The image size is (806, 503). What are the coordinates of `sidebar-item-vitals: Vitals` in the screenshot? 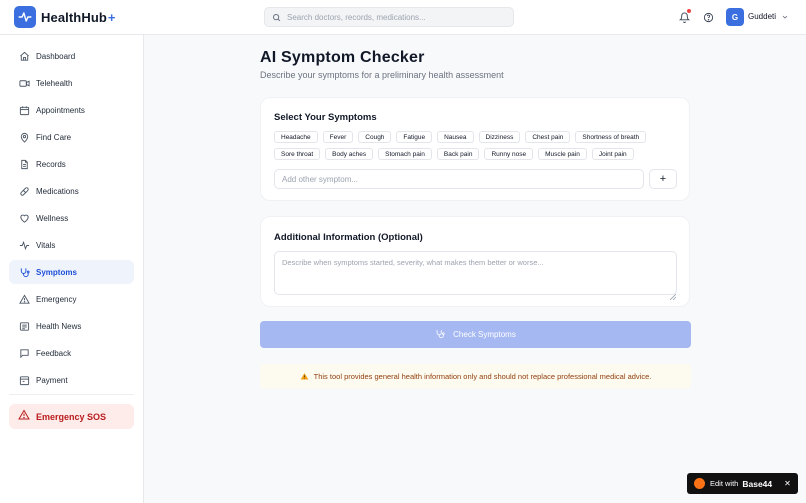 It's located at (71, 245).